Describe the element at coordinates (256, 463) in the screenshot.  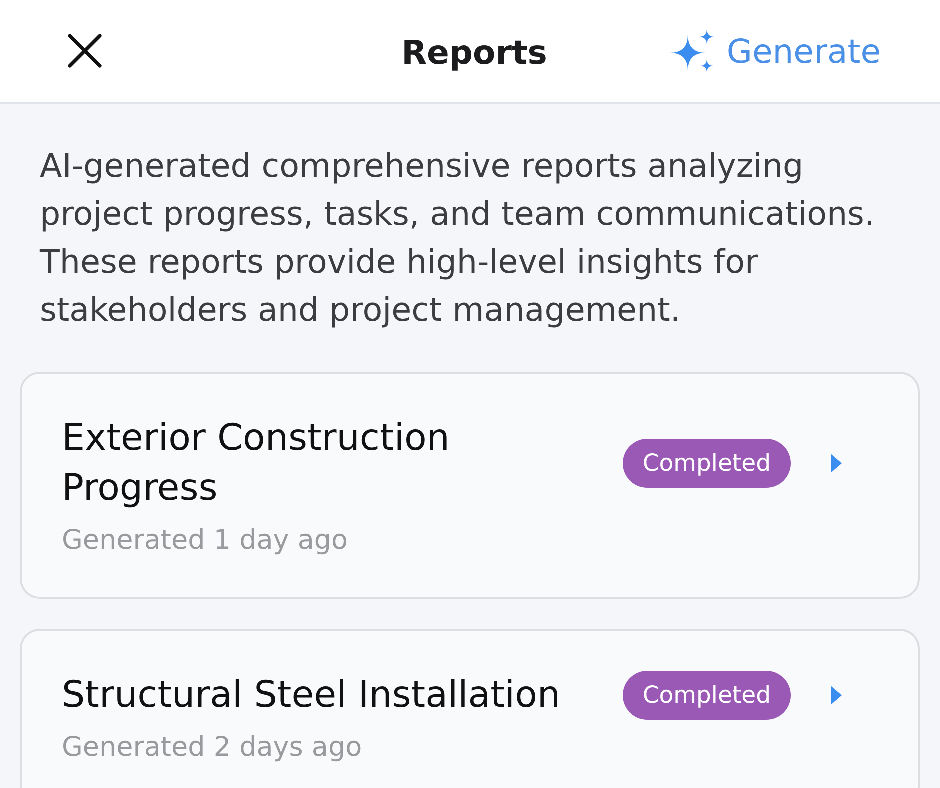
I see `report-title: Exterior Construction Progress` at that location.